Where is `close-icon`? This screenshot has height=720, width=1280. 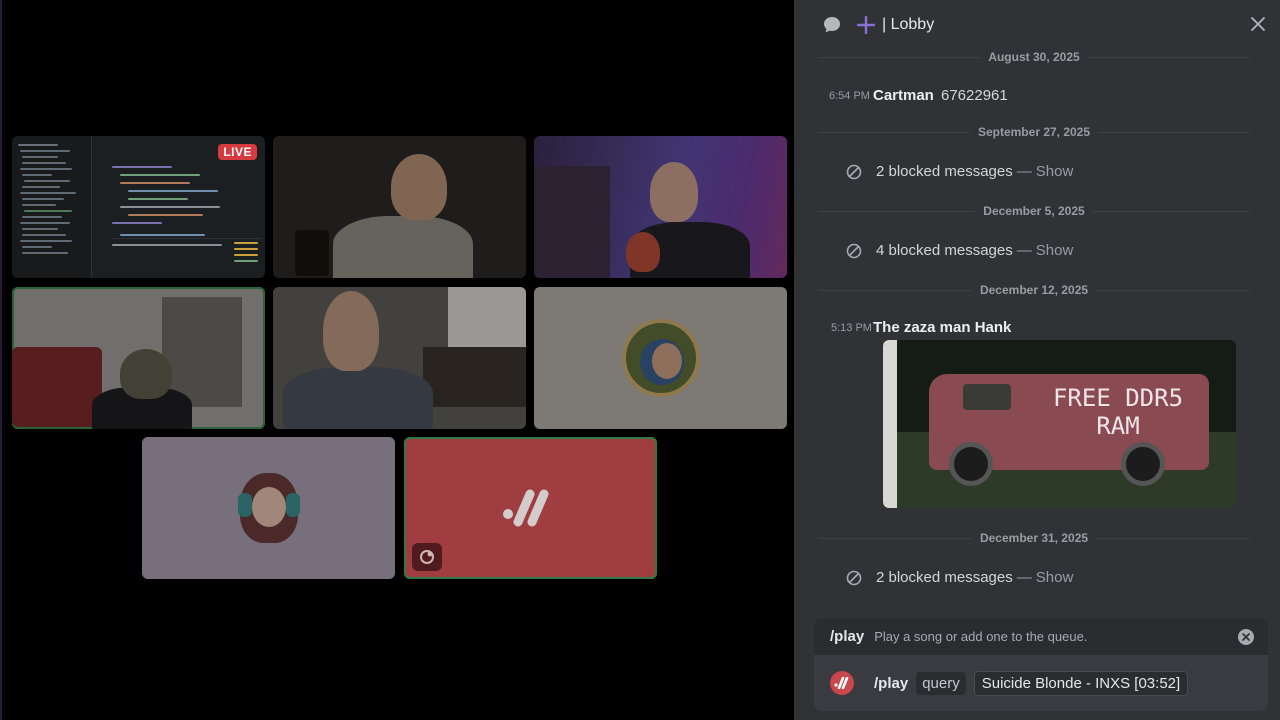 close-icon is located at coordinates (1258, 24).